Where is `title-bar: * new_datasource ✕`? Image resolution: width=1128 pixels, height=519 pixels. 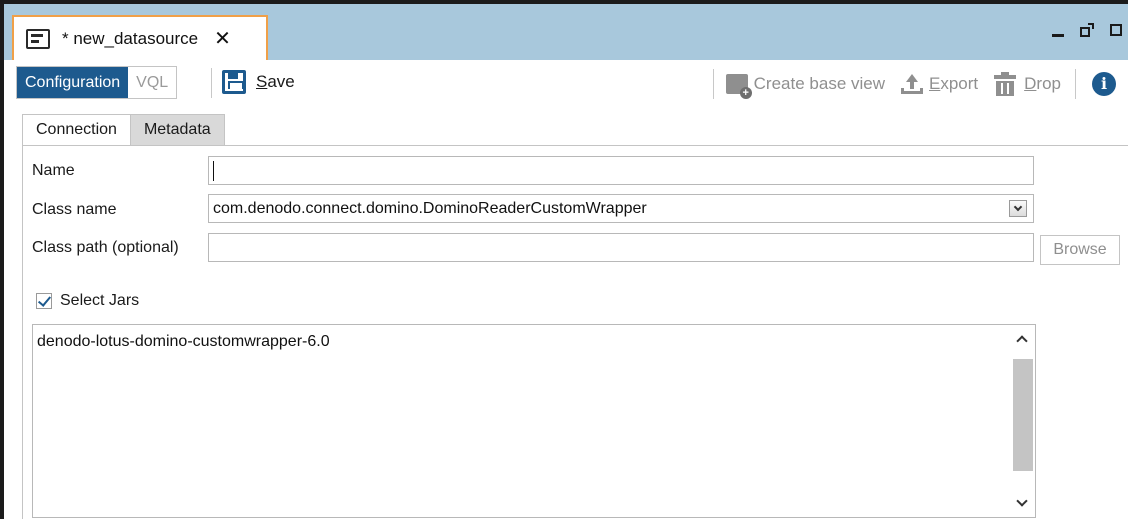
title-bar: * new_datasource ✕ is located at coordinates (566, 32).